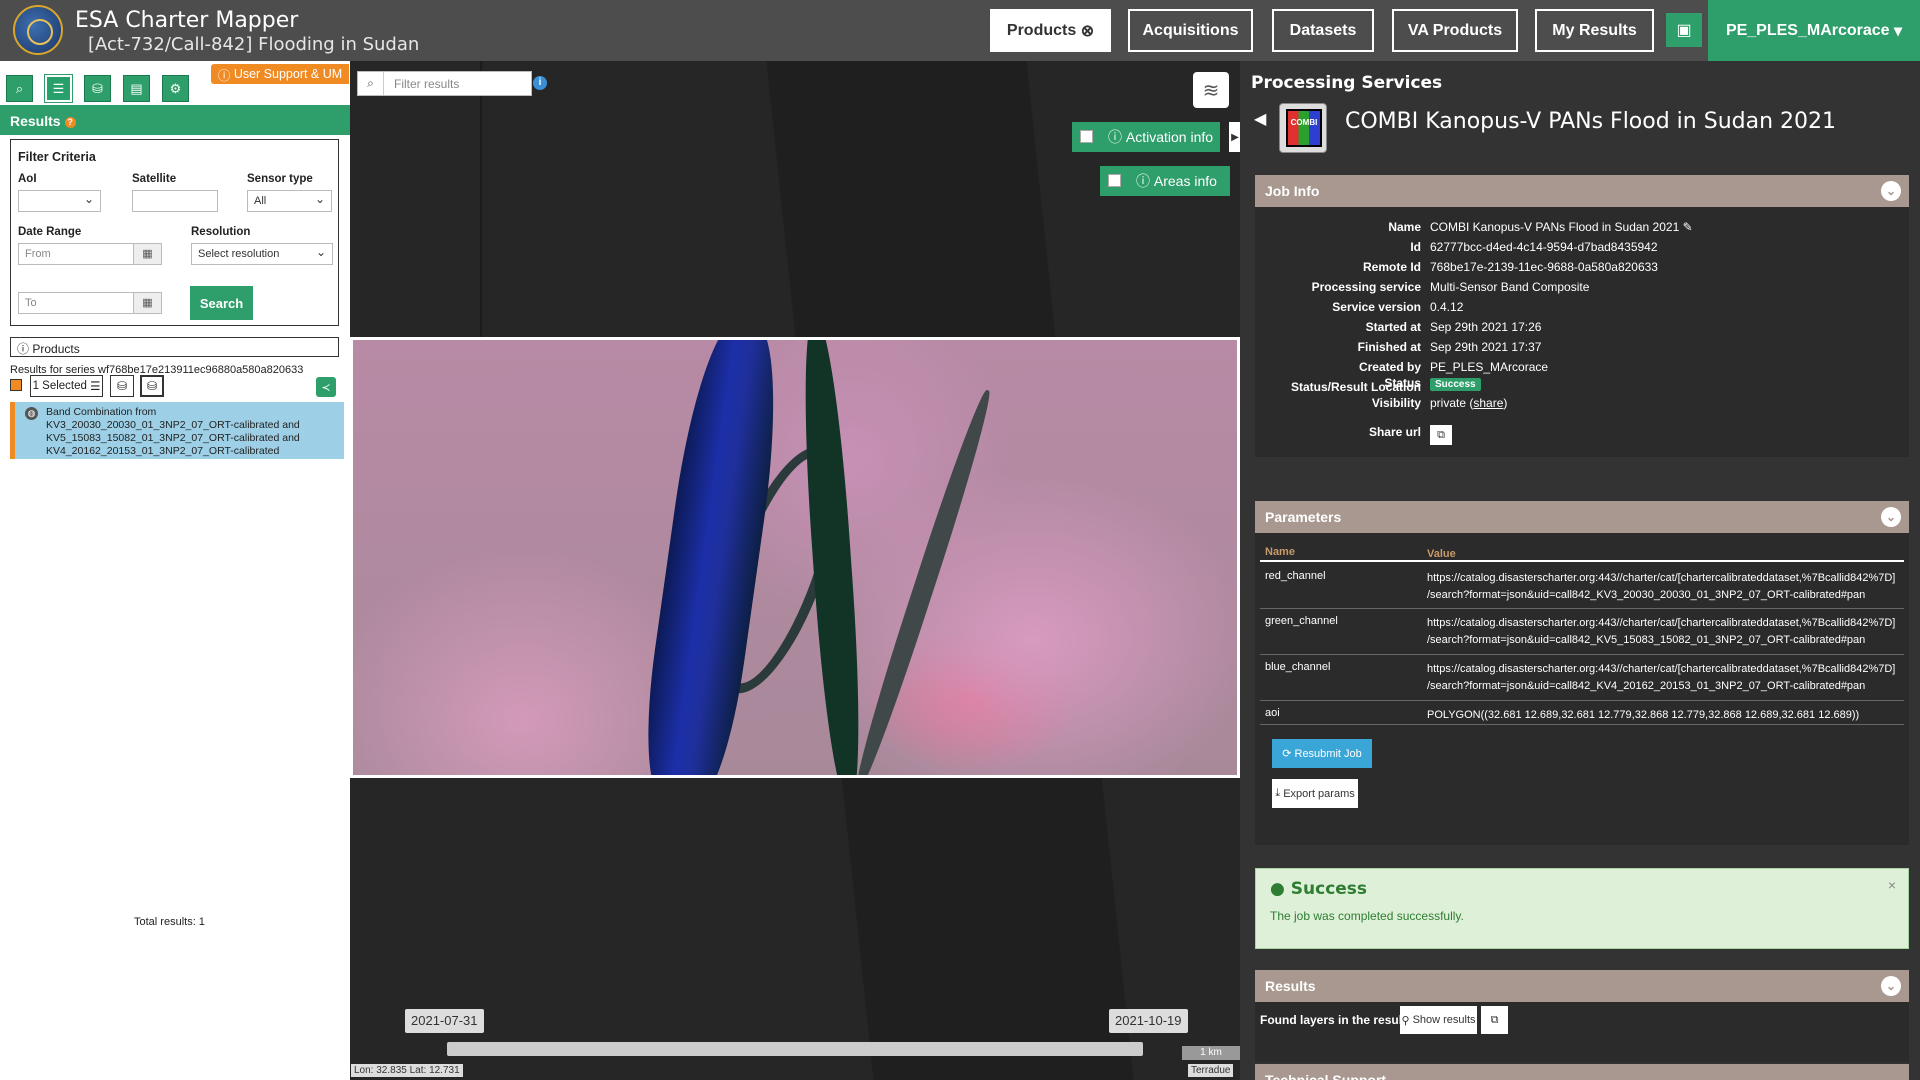  Describe the element at coordinates (1389, 347) in the screenshot. I see `job-info-key: Finished at` at that location.